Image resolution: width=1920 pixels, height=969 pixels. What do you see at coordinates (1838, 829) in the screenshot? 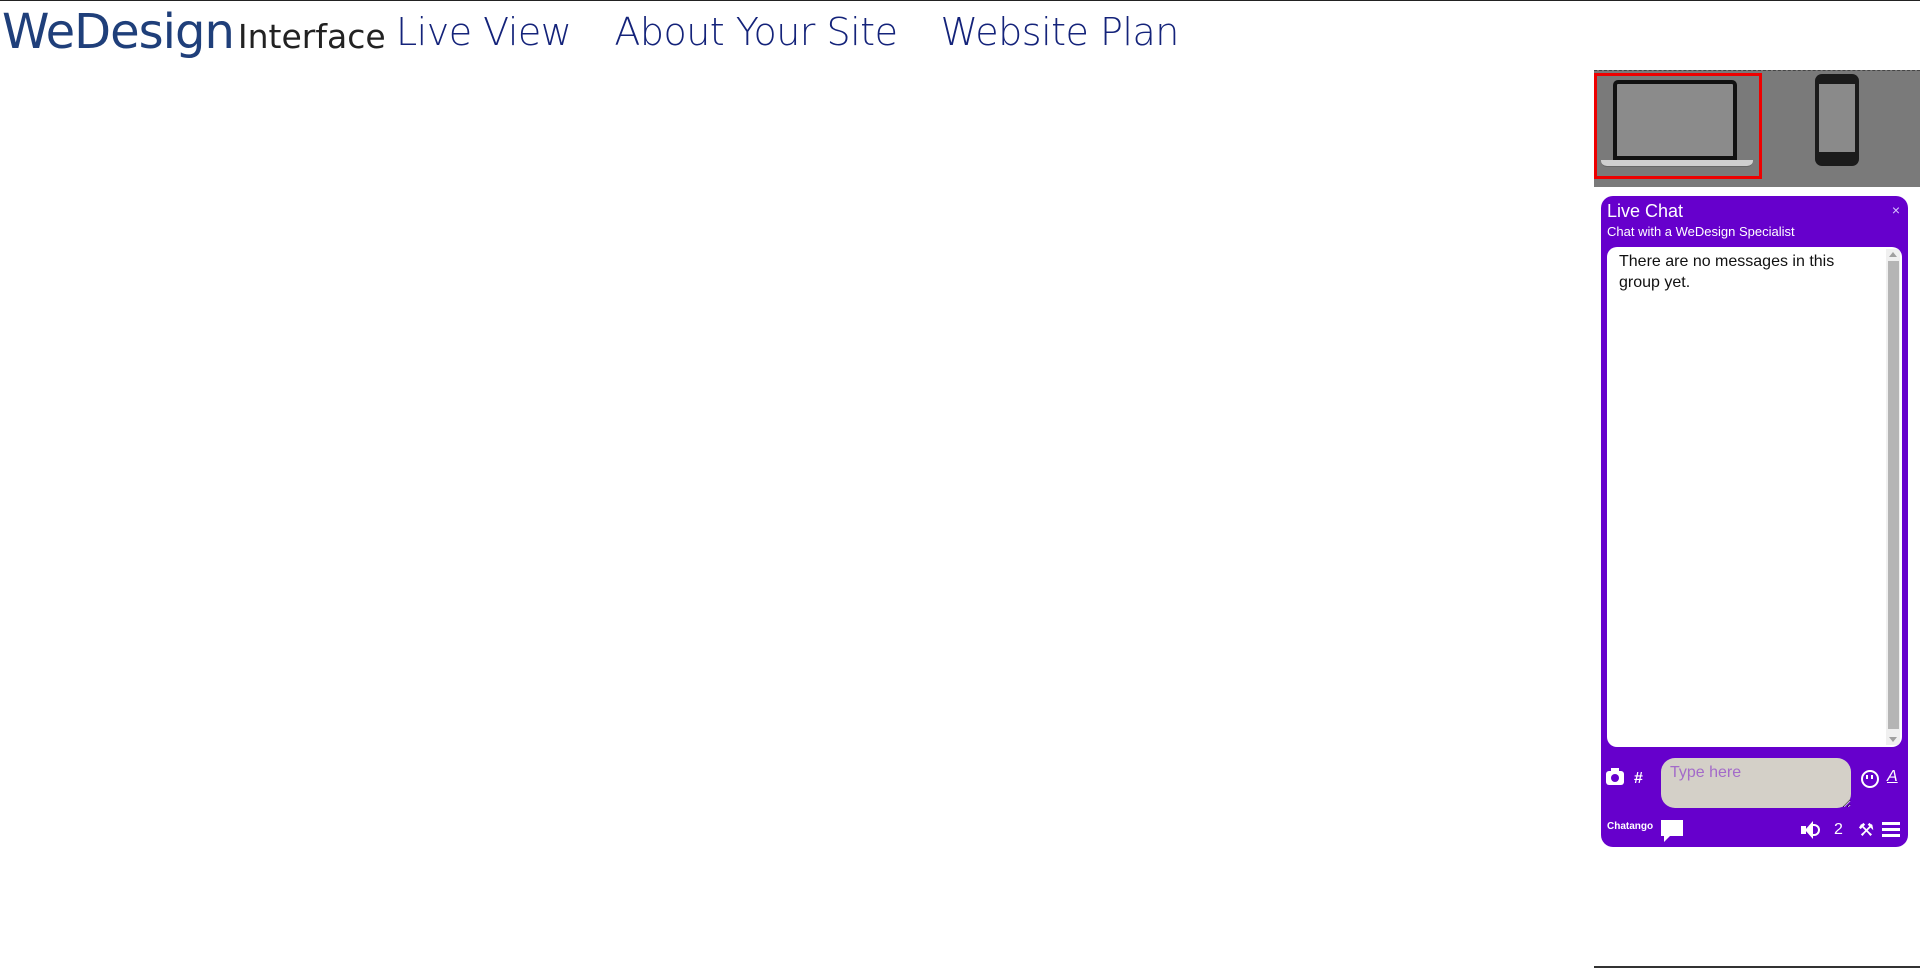
I see `user-count: 2` at bounding box center [1838, 829].